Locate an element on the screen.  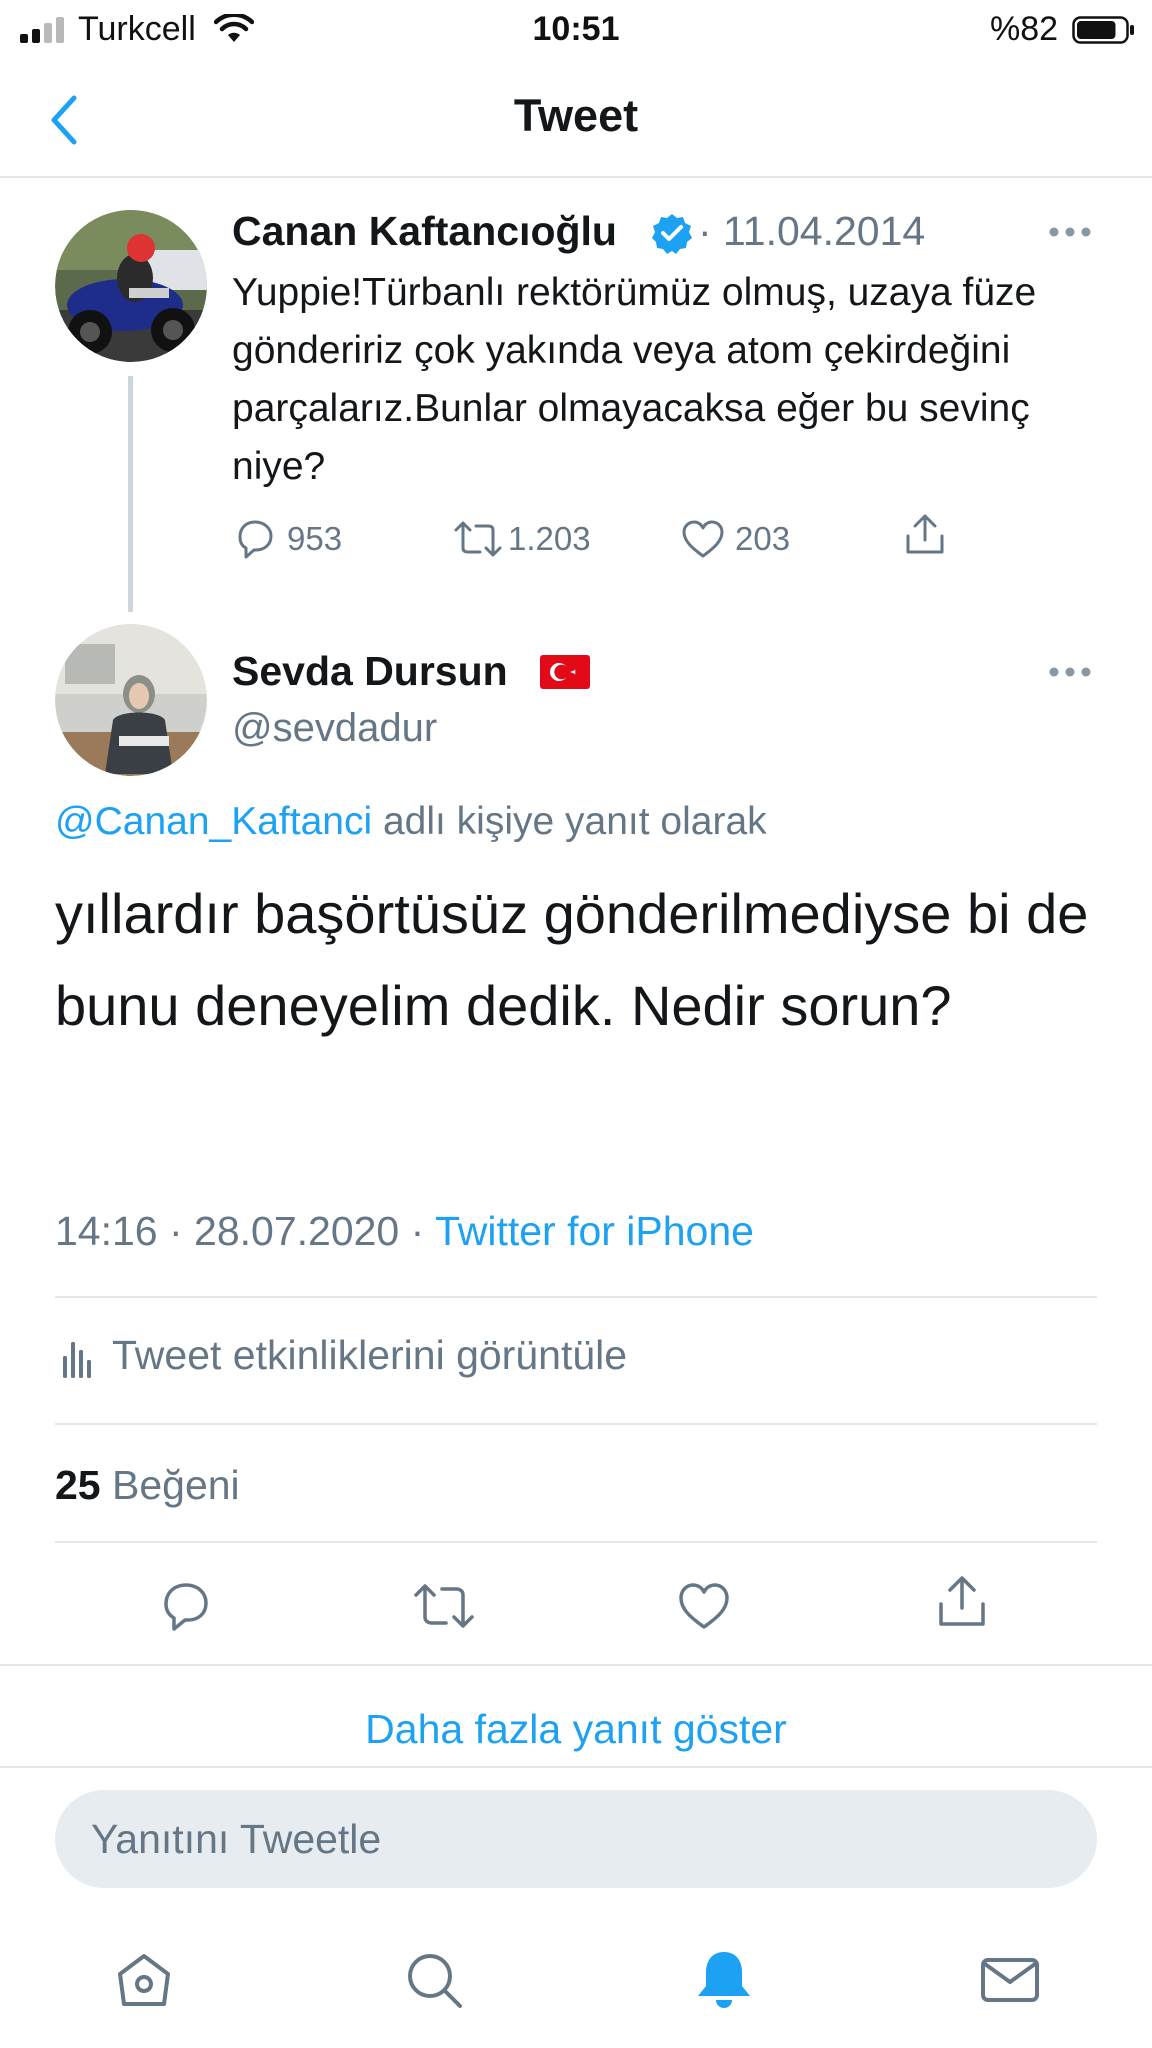
battery-percentage: %82 is located at coordinates (1024, 29).